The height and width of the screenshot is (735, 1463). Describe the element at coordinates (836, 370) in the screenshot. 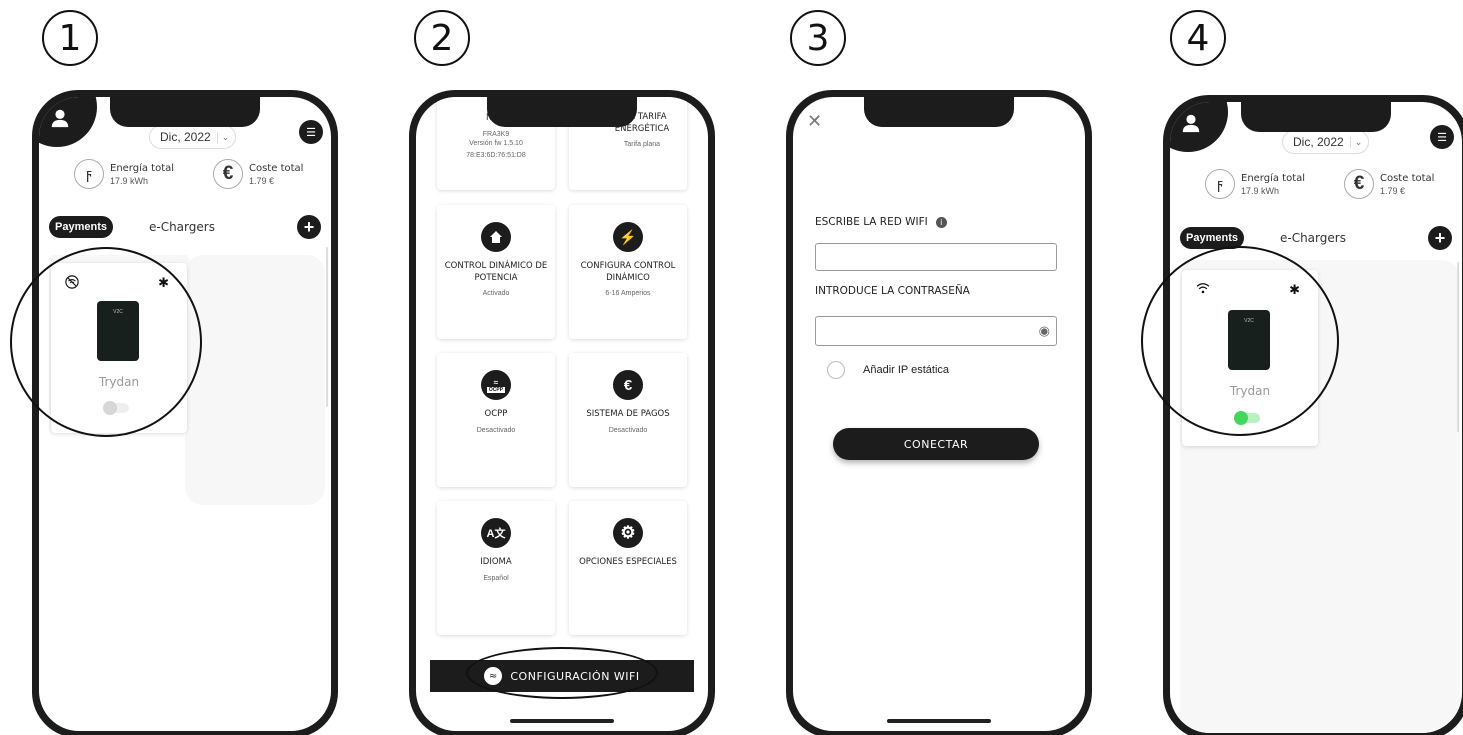

I see `static-ip-radio` at that location.